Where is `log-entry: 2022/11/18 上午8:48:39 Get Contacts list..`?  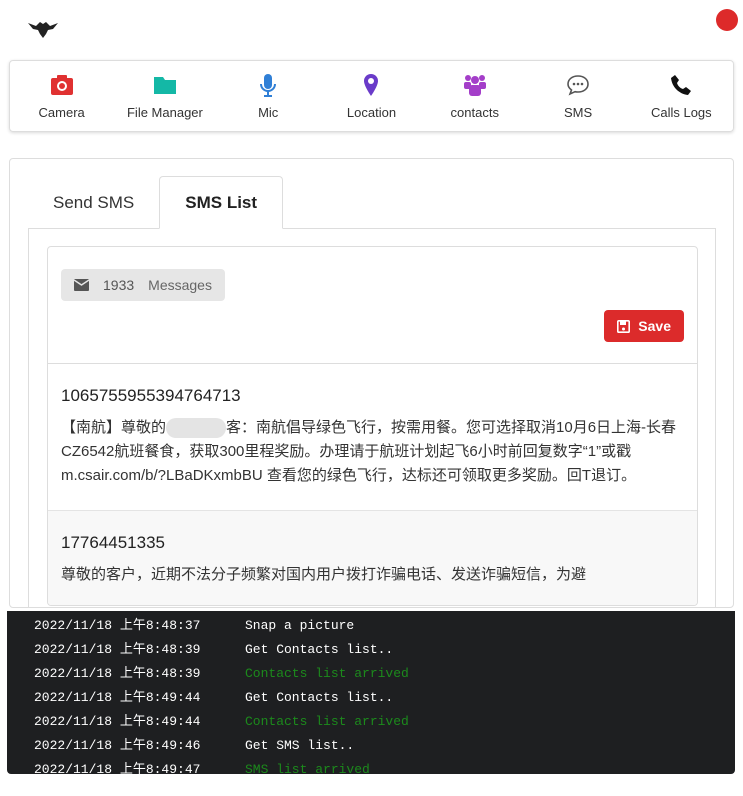 log-entry: 2022/11/18 上午8:48:39 Get Contacts list.. is located at coordinates (384, 650).